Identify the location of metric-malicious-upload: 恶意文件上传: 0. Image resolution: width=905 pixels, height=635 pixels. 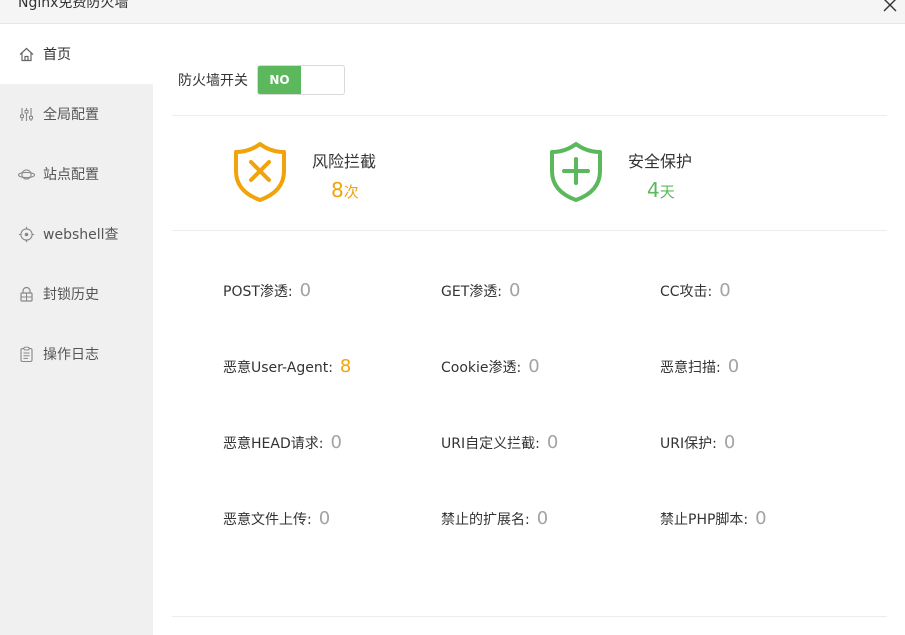
(276, 518).